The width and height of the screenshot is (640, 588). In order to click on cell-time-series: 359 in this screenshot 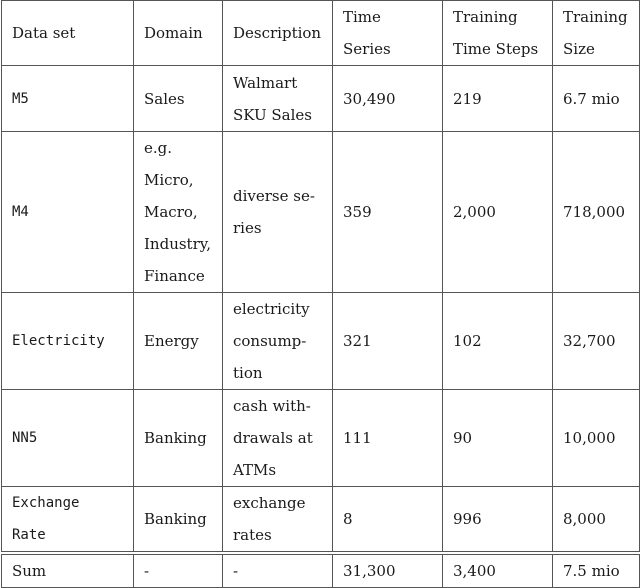, I will do `click(387, 212)`.